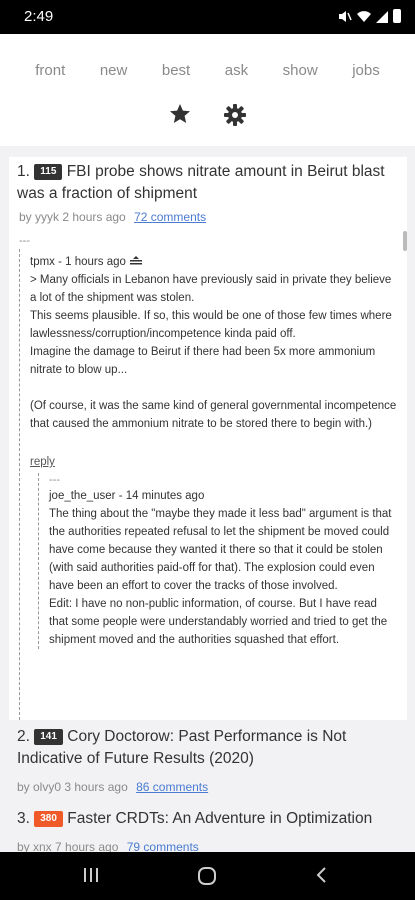 The height and width of the screenshot is (900, 415). I want to click on wifi-icon, so click(364, 16).